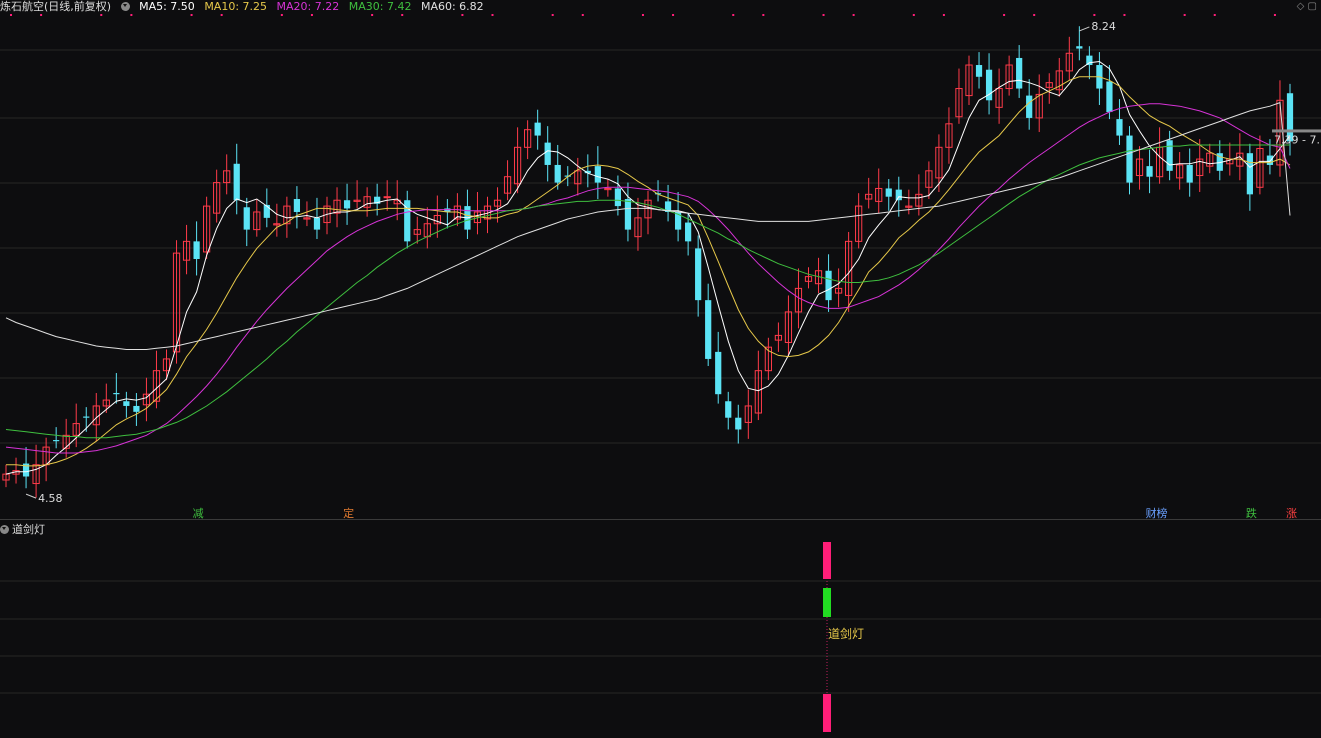 This screenshot has width=1321, height=738. What do you see at coordinates (1084, 29) in the screenshot?
I see `high-pointer` at bounding box center [1084, 29].